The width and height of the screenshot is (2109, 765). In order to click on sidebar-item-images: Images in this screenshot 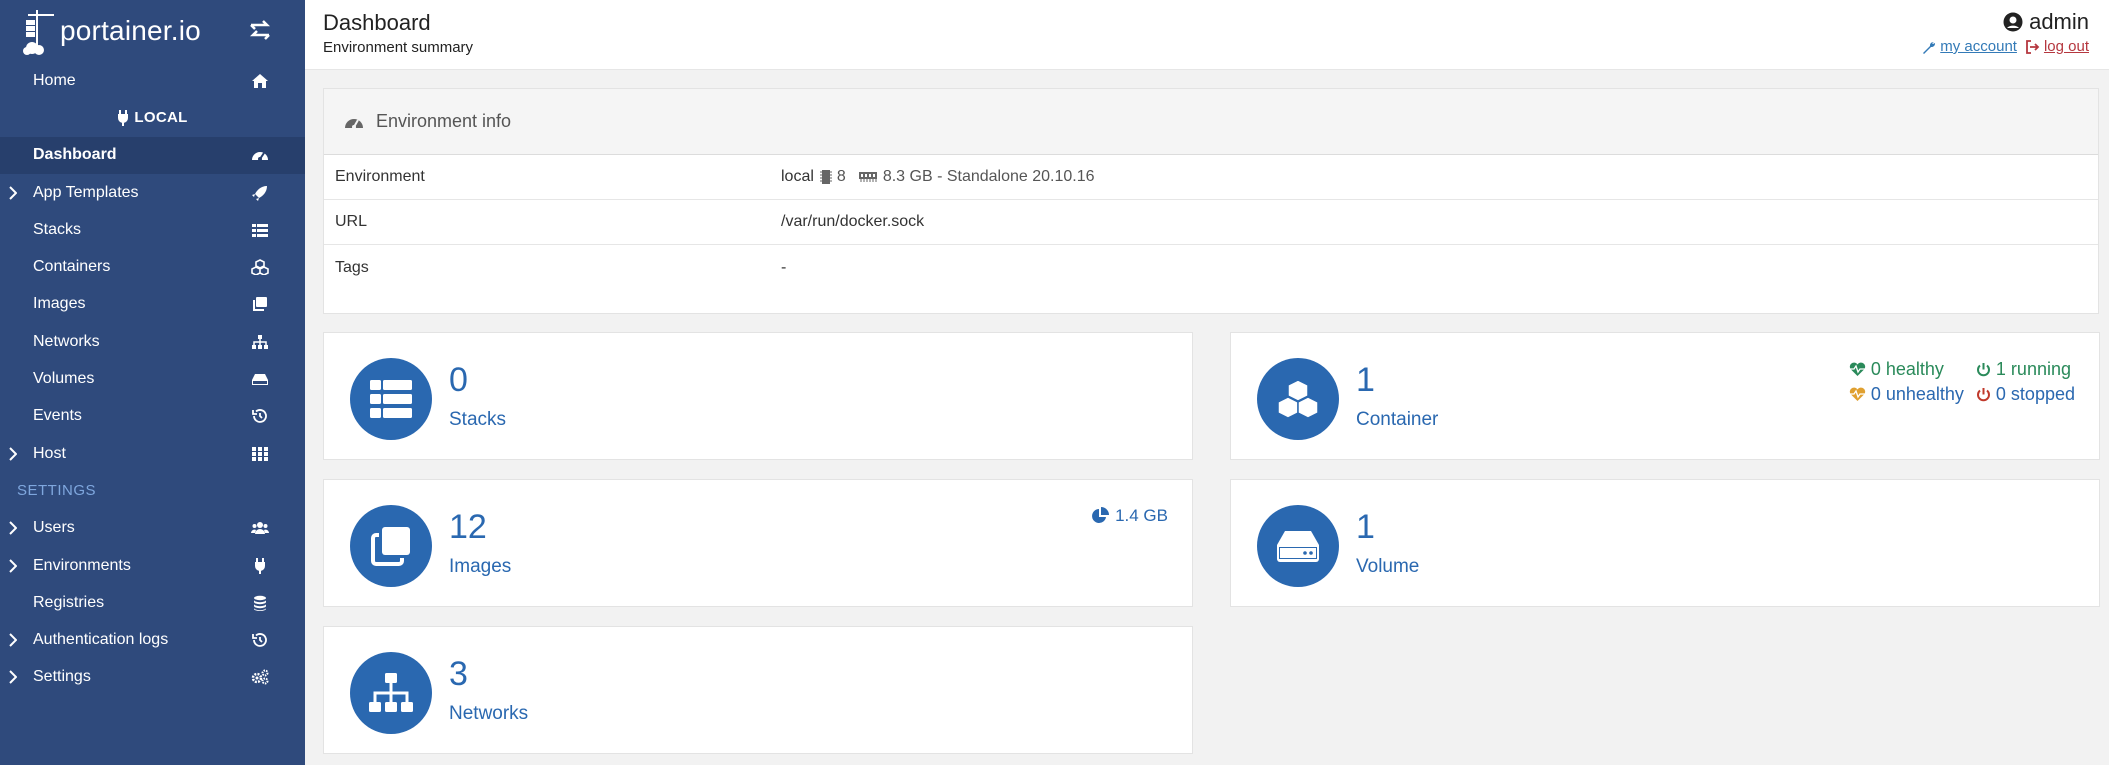, I will do `click(152, 304)`.